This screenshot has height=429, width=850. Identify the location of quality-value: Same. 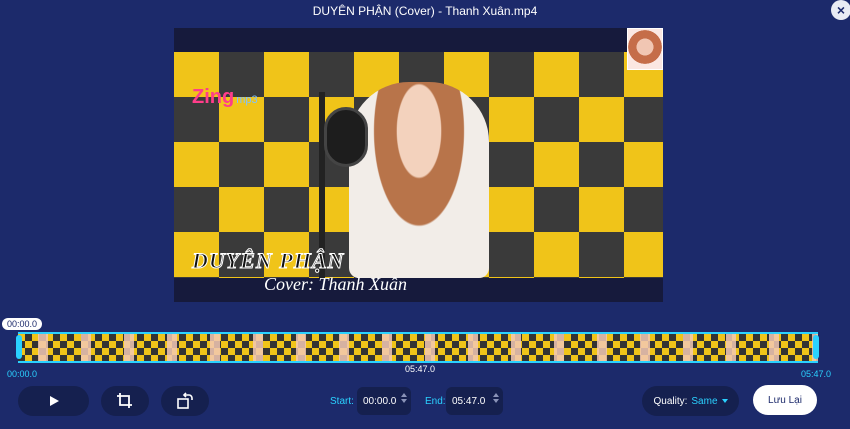
(704, 401).